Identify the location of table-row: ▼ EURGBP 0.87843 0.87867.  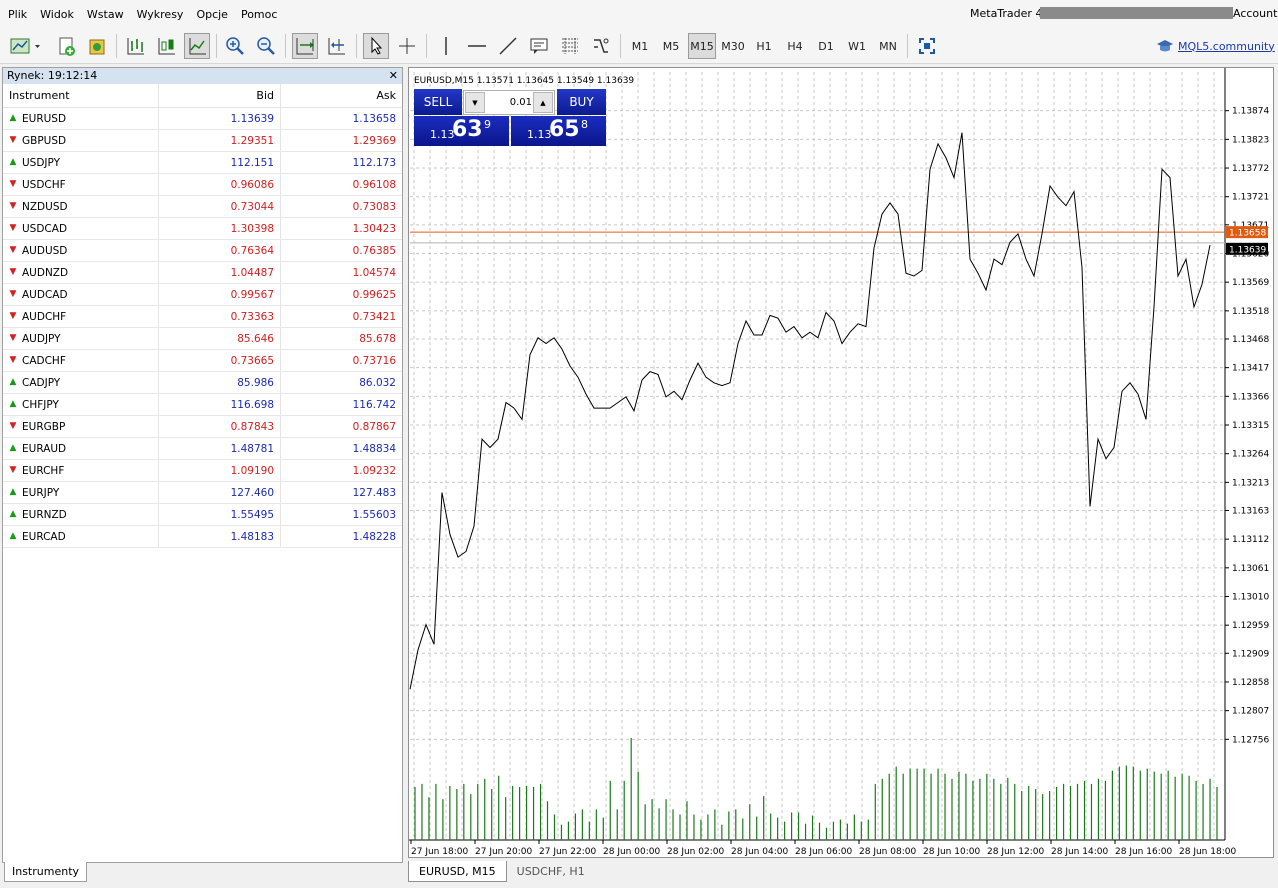
(202, 427).